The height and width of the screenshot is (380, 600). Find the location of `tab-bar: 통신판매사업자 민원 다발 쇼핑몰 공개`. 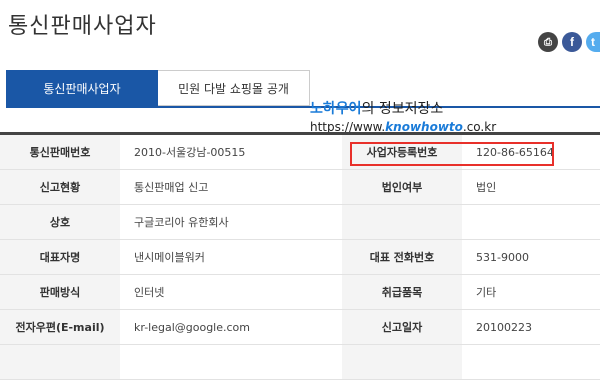

tab-bar: 통신판매사업자 민원 다발 쇼핑몰 공개 is located at coordinates (158, 88).